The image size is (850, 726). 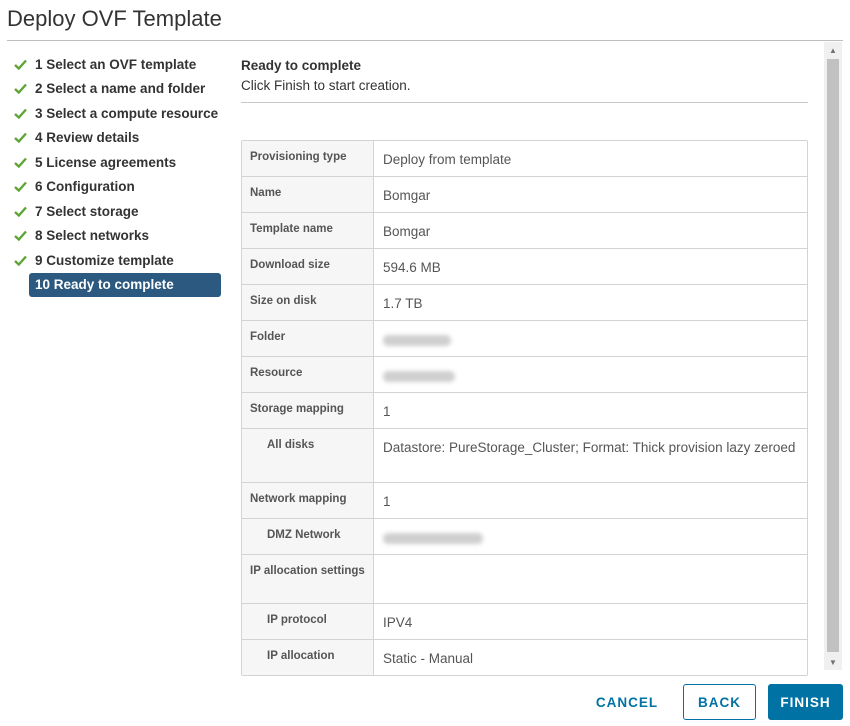 What do you see at coordinates (412, 267) in the screenshot?
I see `summary-value: 594.6 MB` at bounding box center [412, 267].